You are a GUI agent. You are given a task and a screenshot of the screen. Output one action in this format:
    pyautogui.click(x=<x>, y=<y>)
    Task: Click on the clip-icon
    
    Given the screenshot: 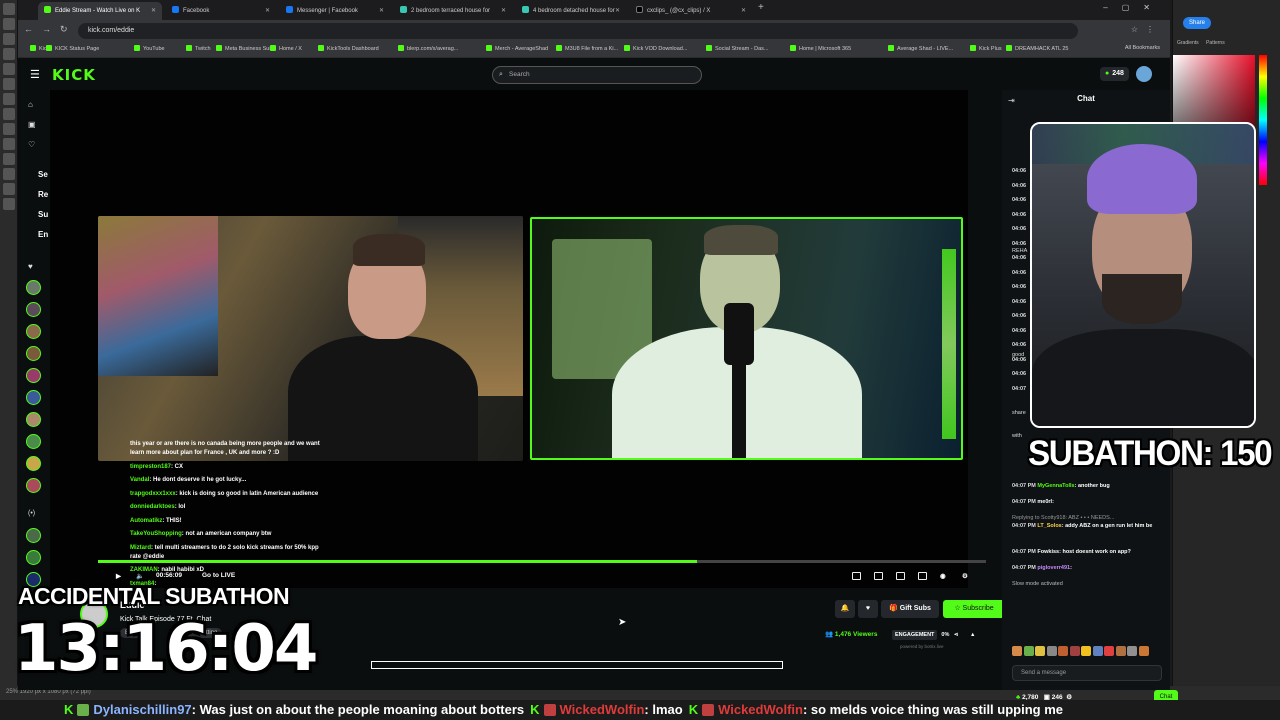 What is the action you would take?
    pyautogui.click(x=856, y=576)
    